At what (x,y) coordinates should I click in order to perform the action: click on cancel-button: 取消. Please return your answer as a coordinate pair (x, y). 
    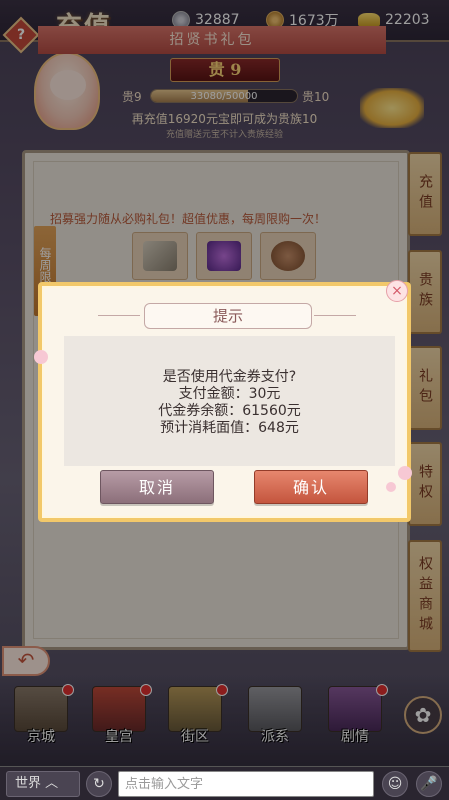
    Looking at the image, I should click on (157, 487).